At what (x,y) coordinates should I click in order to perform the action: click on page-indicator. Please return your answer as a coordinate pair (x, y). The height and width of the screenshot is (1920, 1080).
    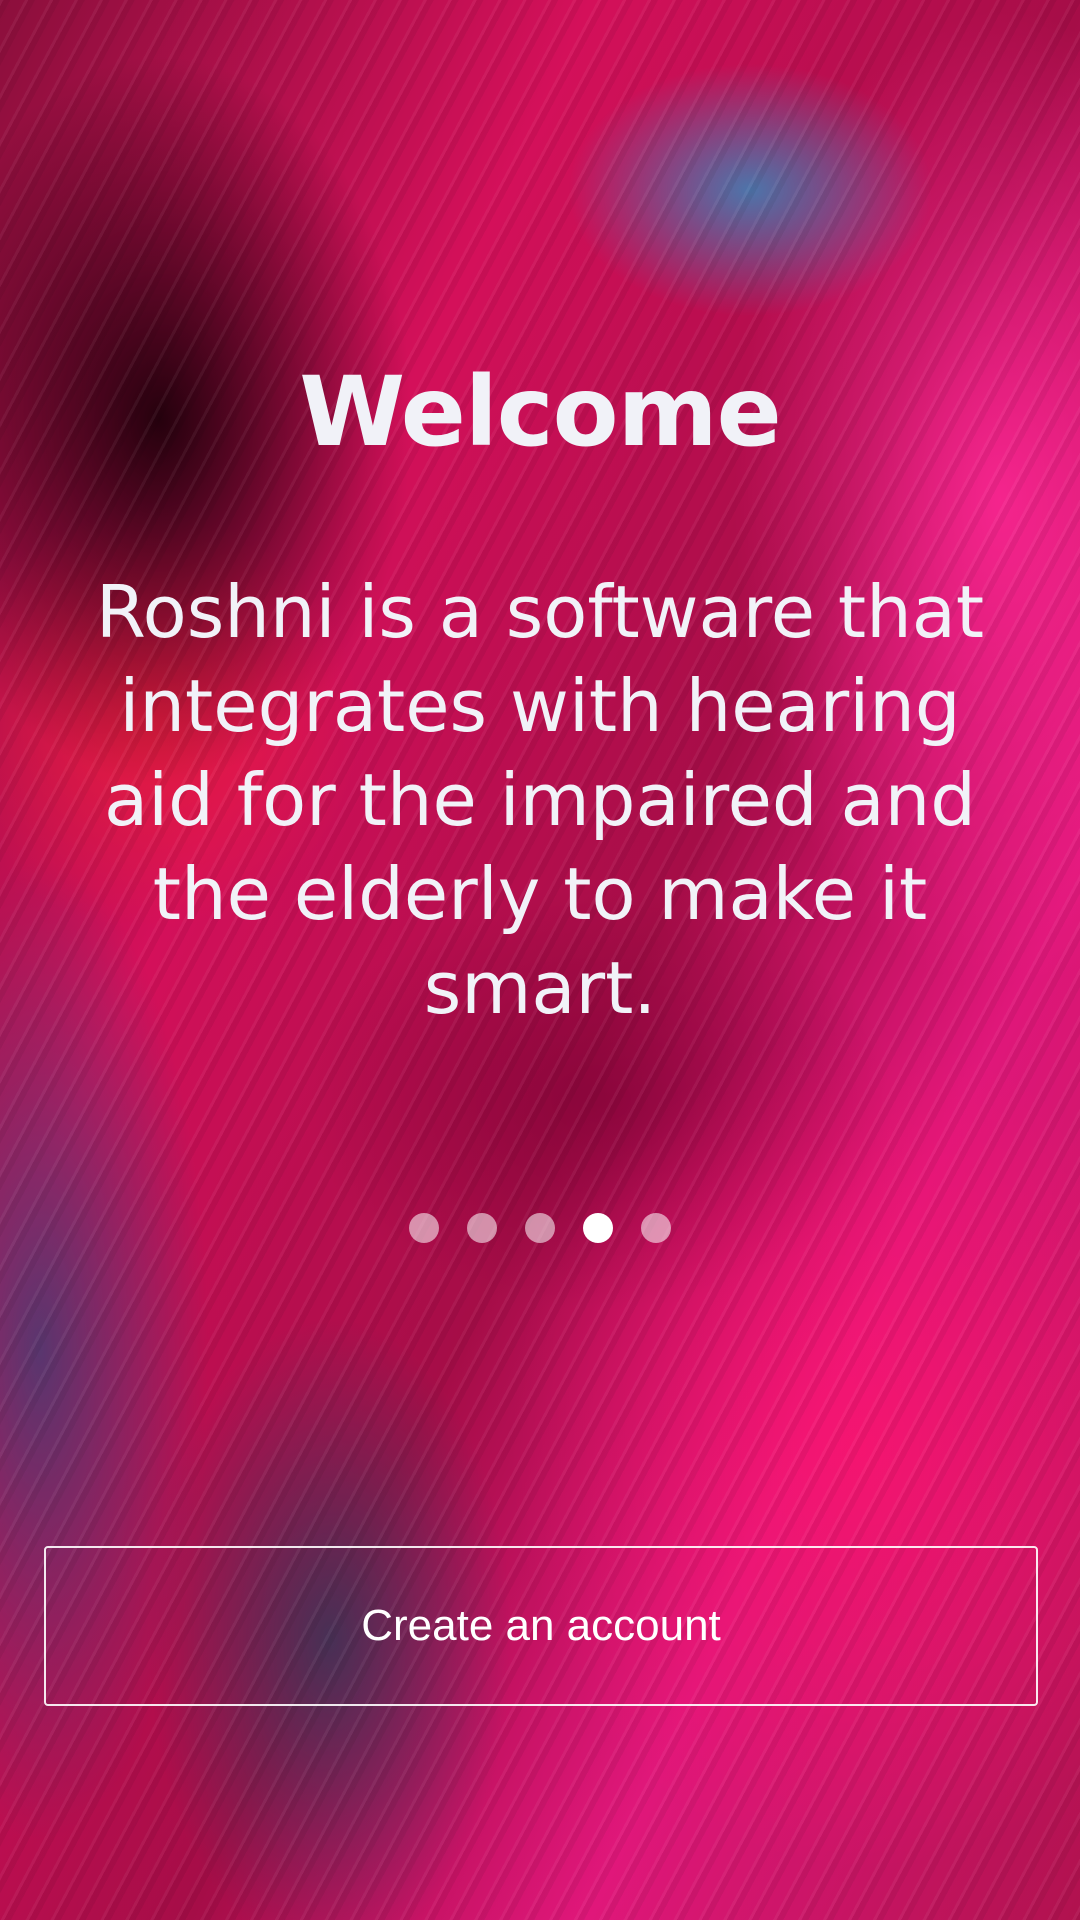
    Looking at the image, I should click on (540, 1228).